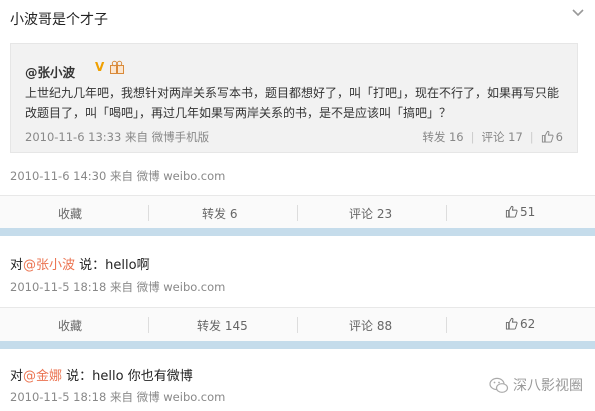 This screenshot has height=411, width=595. Describe the element at coordinates (100, 67) in the screenshot. I see `verified-badge-icon: V` at that location.